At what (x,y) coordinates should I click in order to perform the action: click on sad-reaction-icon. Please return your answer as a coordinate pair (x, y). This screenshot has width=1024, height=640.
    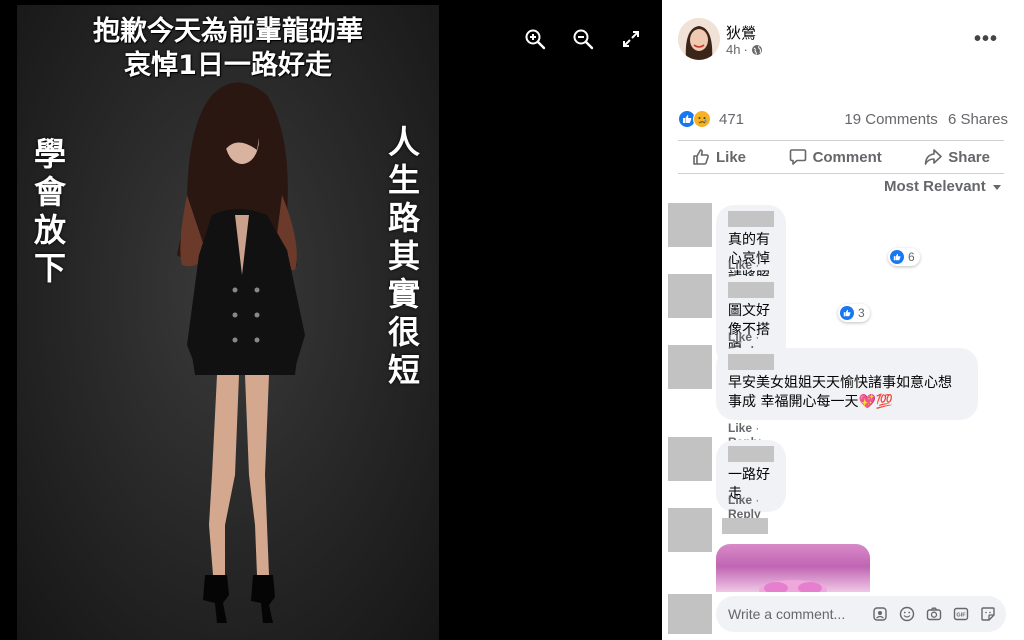
    Looking at the image, I should click on (702, 119).